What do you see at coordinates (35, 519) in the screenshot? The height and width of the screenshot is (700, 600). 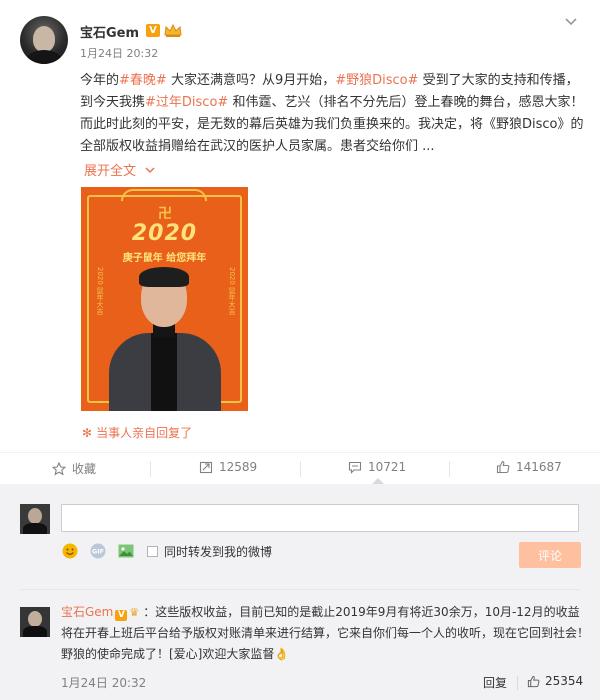 I see `current-user-avatar` at bounding box center [35, 519].